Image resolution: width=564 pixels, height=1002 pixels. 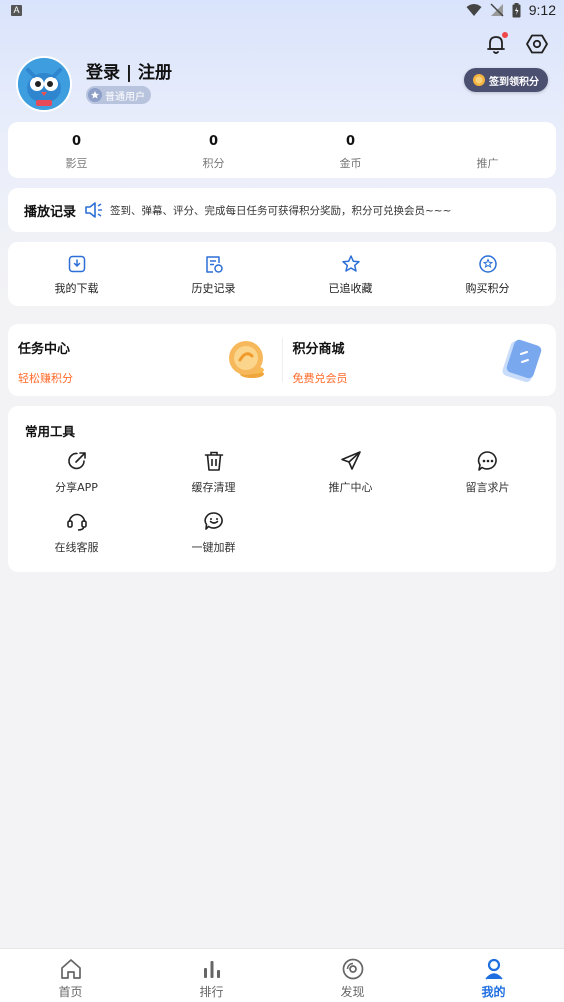 I want to click on task-points-card: 任务中心 轻松赚积分 积分商城 免费兑会员, so click(x=282, y=360).